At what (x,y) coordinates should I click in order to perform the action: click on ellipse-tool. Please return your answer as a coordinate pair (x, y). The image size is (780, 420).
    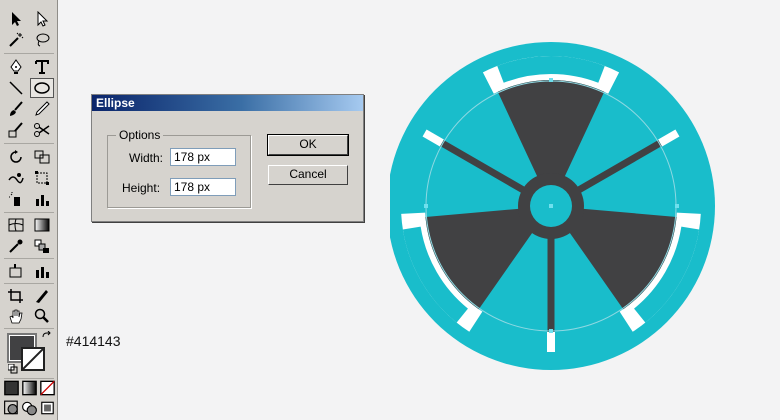
    Looking at the image, I should click on (42, 88).